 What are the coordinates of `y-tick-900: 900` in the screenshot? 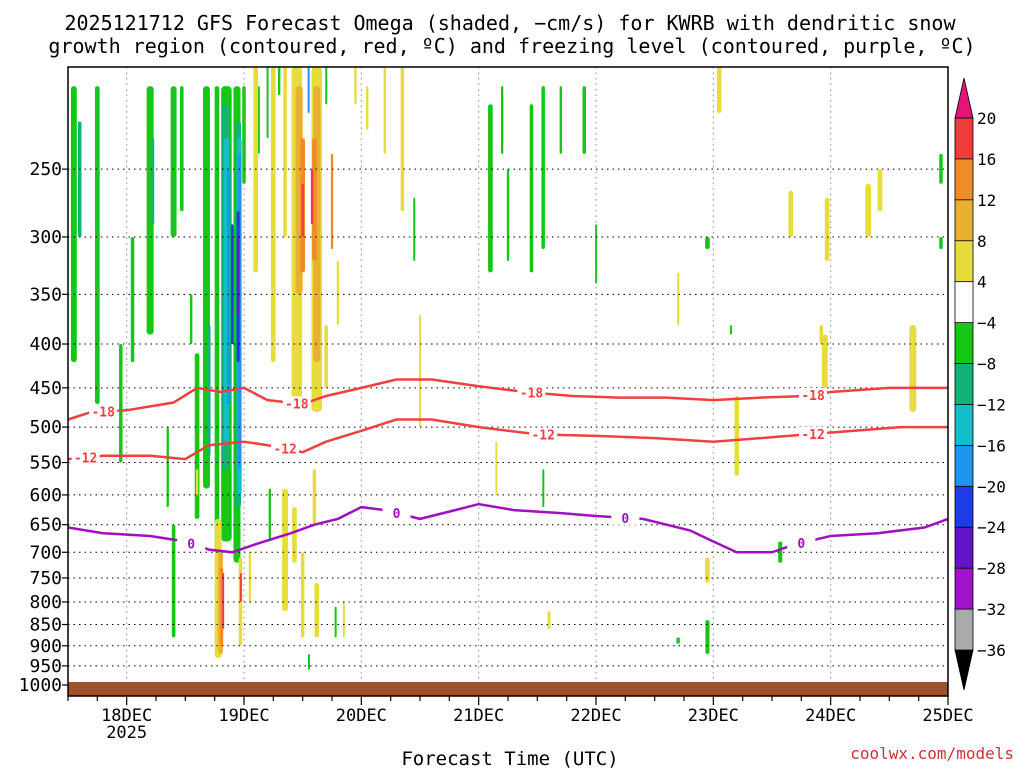 It's located at (45, 646).